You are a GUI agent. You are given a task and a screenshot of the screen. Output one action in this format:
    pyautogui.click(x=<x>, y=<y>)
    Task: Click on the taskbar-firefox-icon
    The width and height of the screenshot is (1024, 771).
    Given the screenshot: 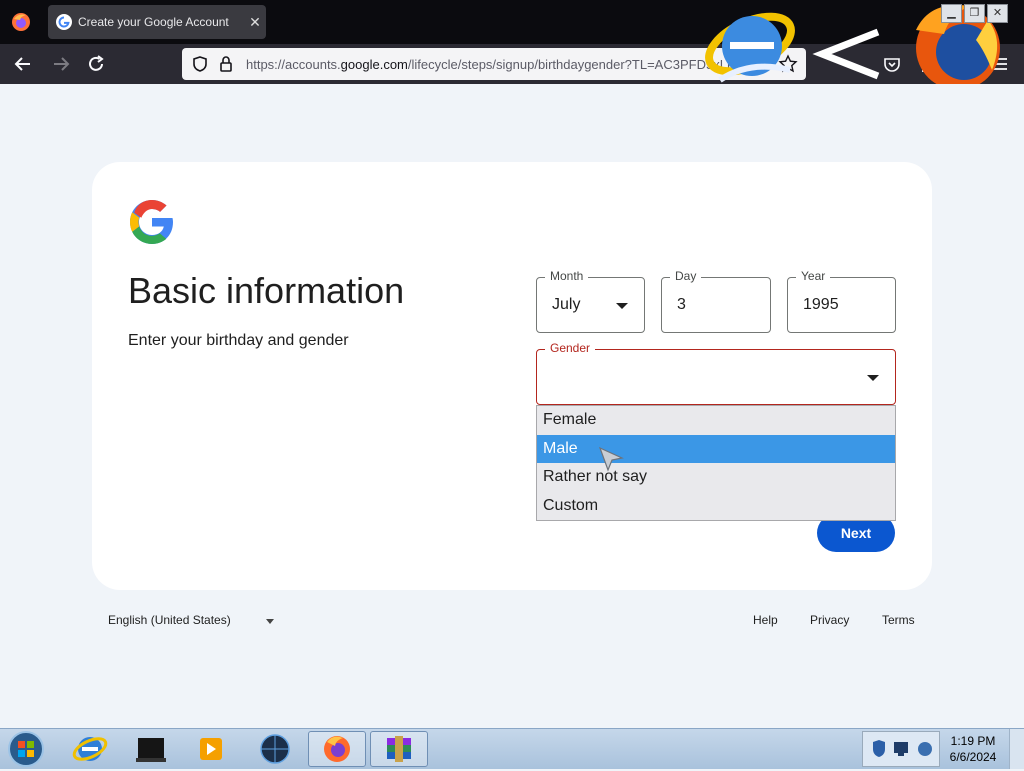 What is the action you would take?
    pyautogui.click(x=337, y=749)
    